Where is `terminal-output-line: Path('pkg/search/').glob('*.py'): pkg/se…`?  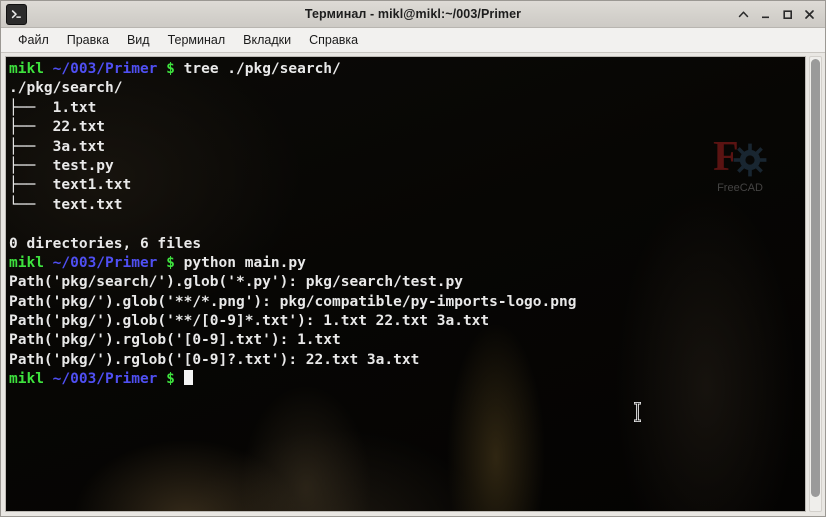
terminal-output-line: Path('pkg/search/').glob('*.py'): pkg/se… is located at coordinates (236, 282).